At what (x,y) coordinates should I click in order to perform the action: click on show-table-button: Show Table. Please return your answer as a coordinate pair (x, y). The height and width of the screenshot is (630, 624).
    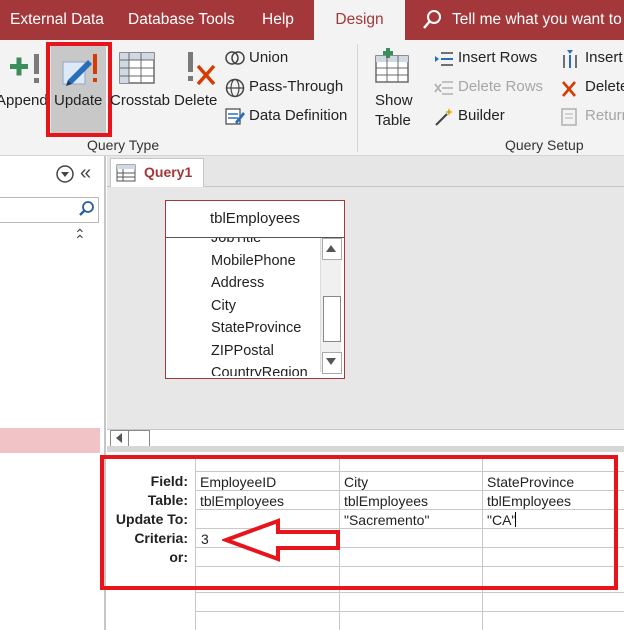
    Looking at the image, I should click on (393, 93).